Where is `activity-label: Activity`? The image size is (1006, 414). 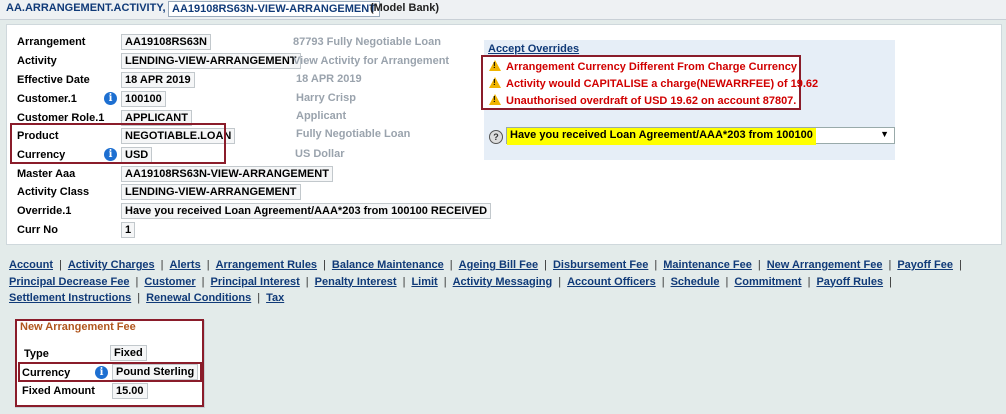 activity-label: Activity is located at coordinates (37, 61).